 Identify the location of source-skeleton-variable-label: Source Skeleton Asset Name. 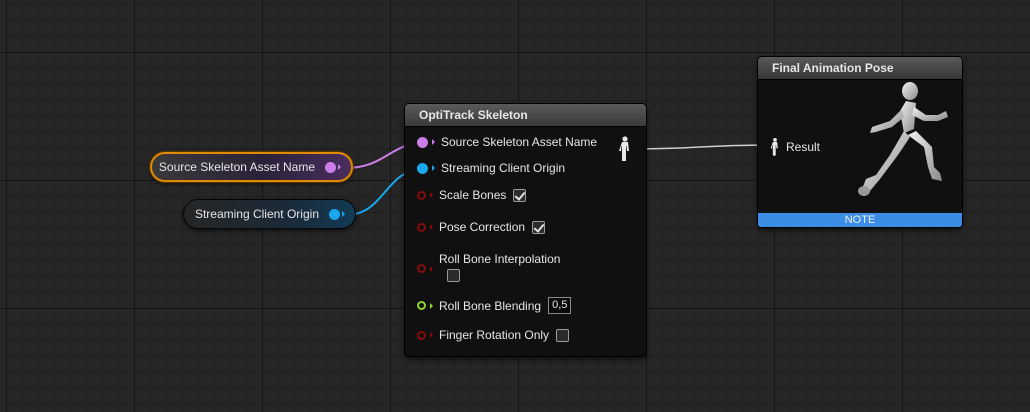
(236, 167).